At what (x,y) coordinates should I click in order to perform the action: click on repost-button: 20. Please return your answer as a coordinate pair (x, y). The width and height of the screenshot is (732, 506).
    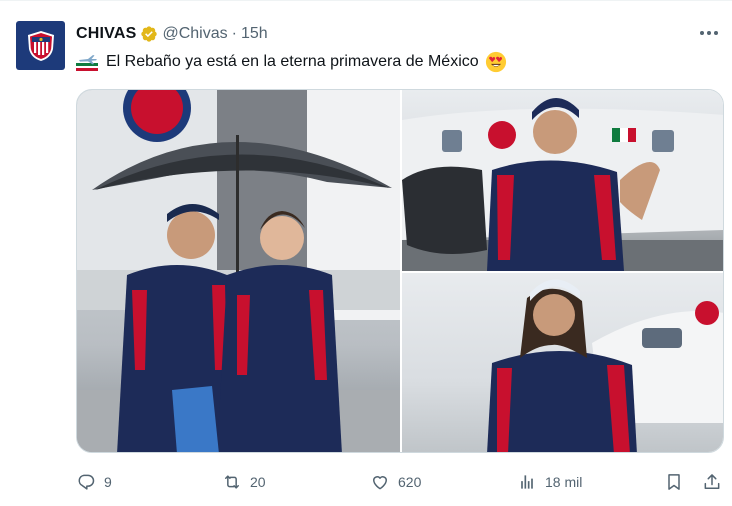
    Looking at the image, I should click on (244, 482).